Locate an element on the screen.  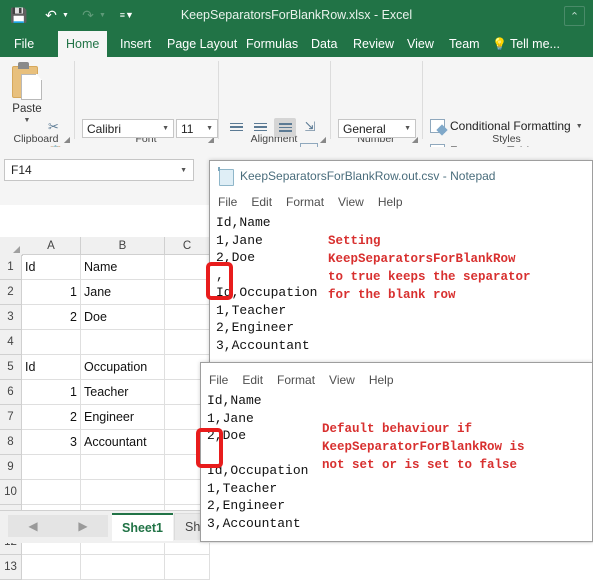
cell-a9 is located at coordinates (51, 467).